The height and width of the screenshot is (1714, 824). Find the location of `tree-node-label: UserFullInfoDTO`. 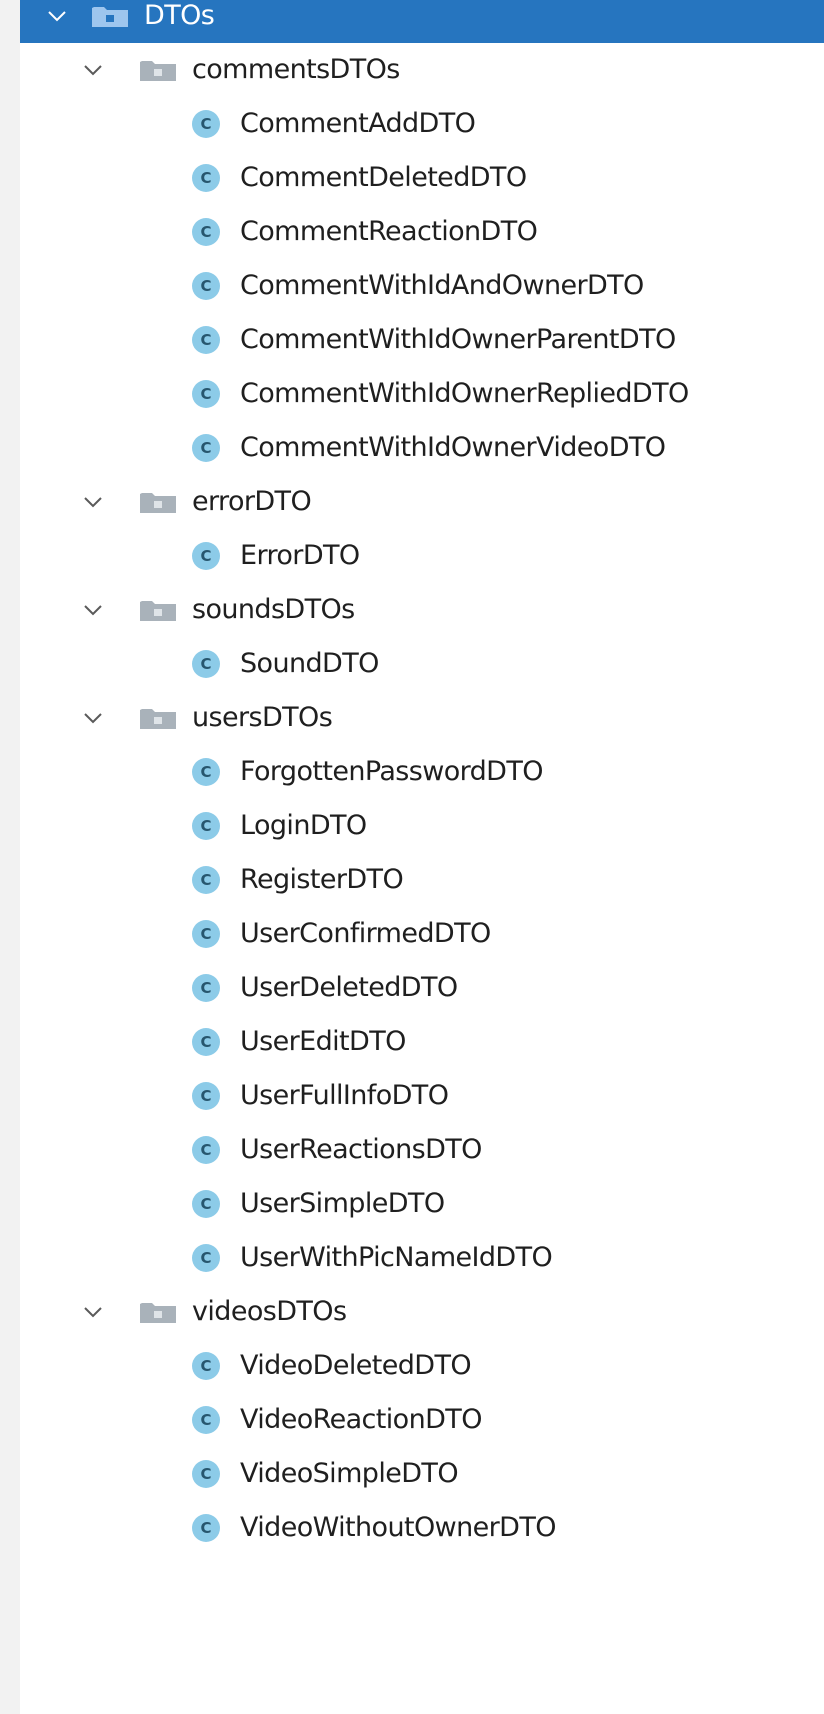

tree-node-label: UserFullInfoDTO is located at coordinates (344, 1095).